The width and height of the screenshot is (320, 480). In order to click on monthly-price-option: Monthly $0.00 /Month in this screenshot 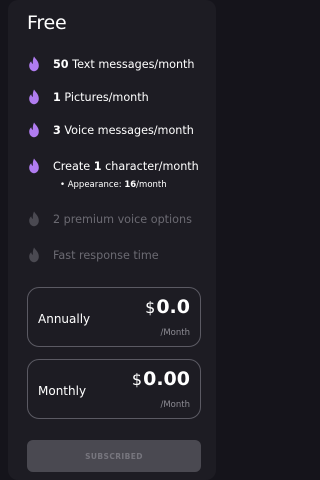, I will do `click(114, 389)`.